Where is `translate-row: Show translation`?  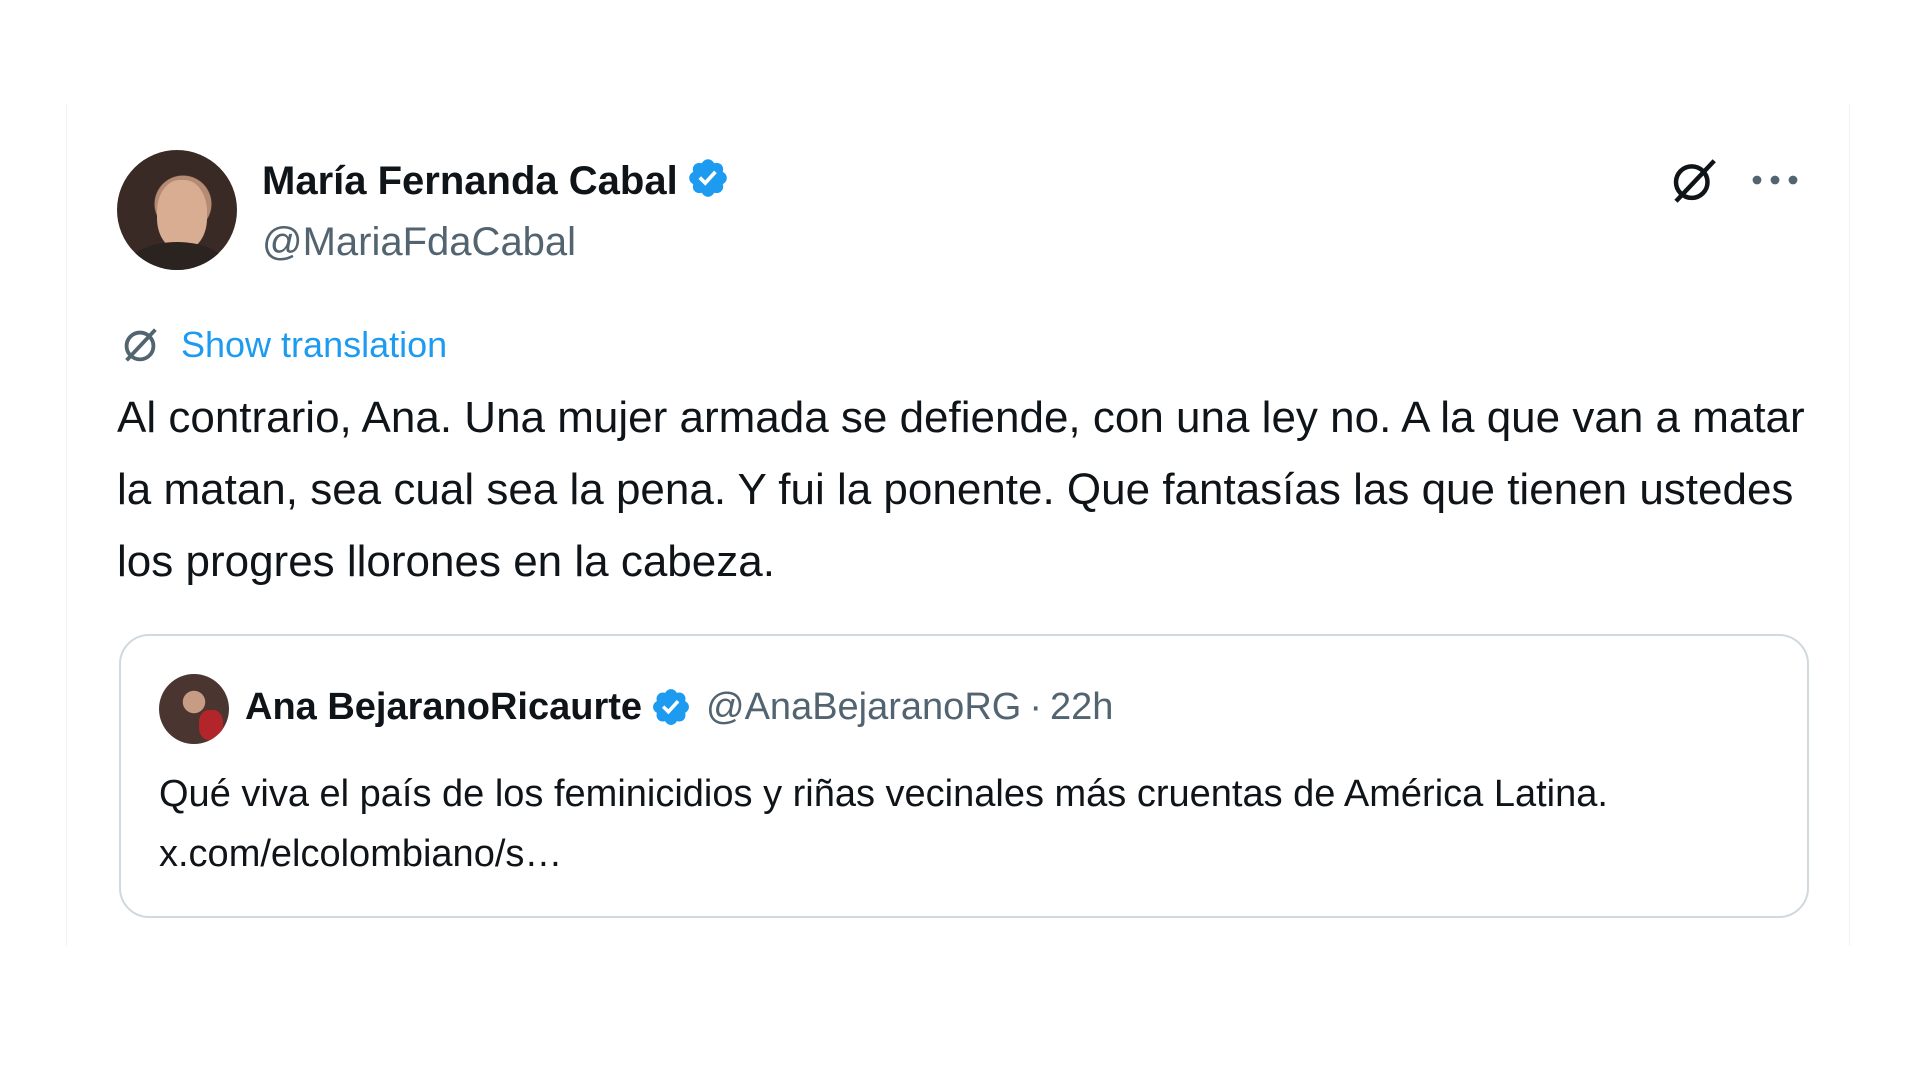
translate-row: Show translation is located at coordinates (282, 345).